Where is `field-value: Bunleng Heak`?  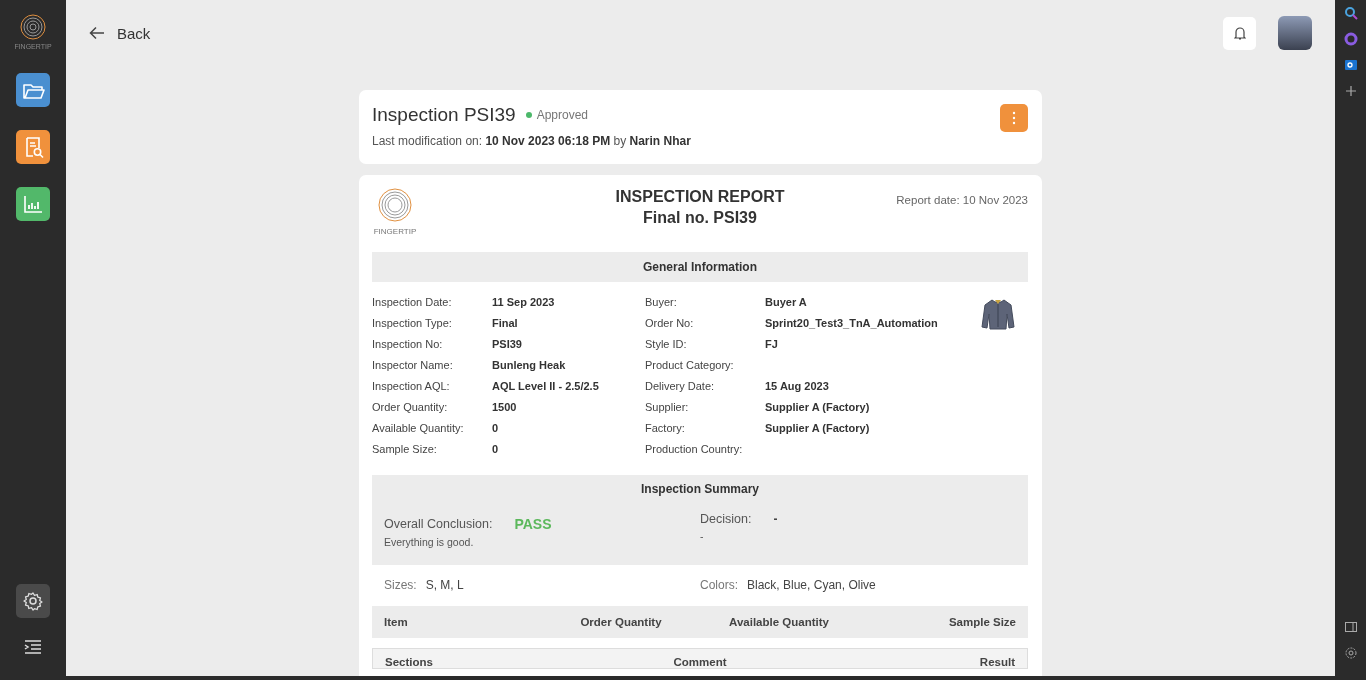 field-value: Bunleng Heak is located at coordinates (529, 366).